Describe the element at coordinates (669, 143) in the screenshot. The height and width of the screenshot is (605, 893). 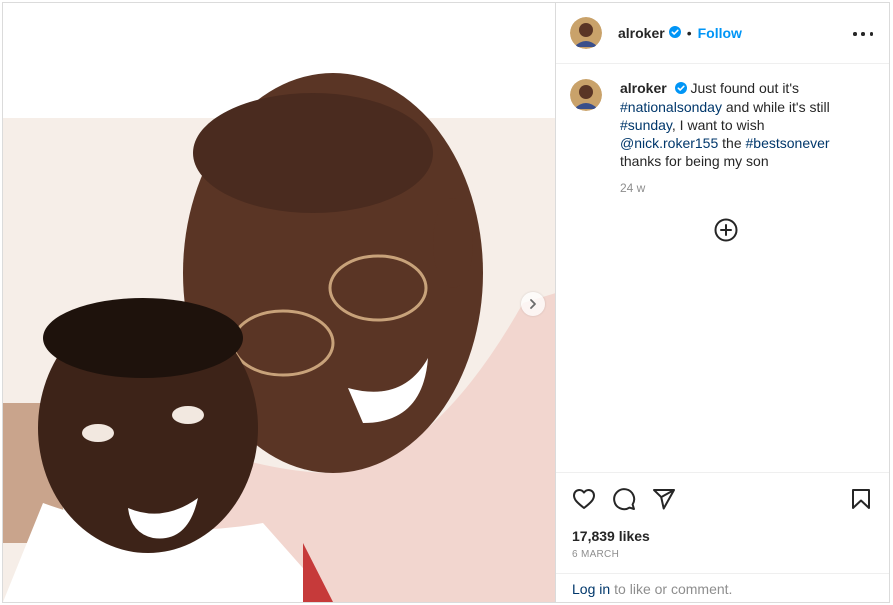
I see `mention-link: @nick.roker155` at that location.